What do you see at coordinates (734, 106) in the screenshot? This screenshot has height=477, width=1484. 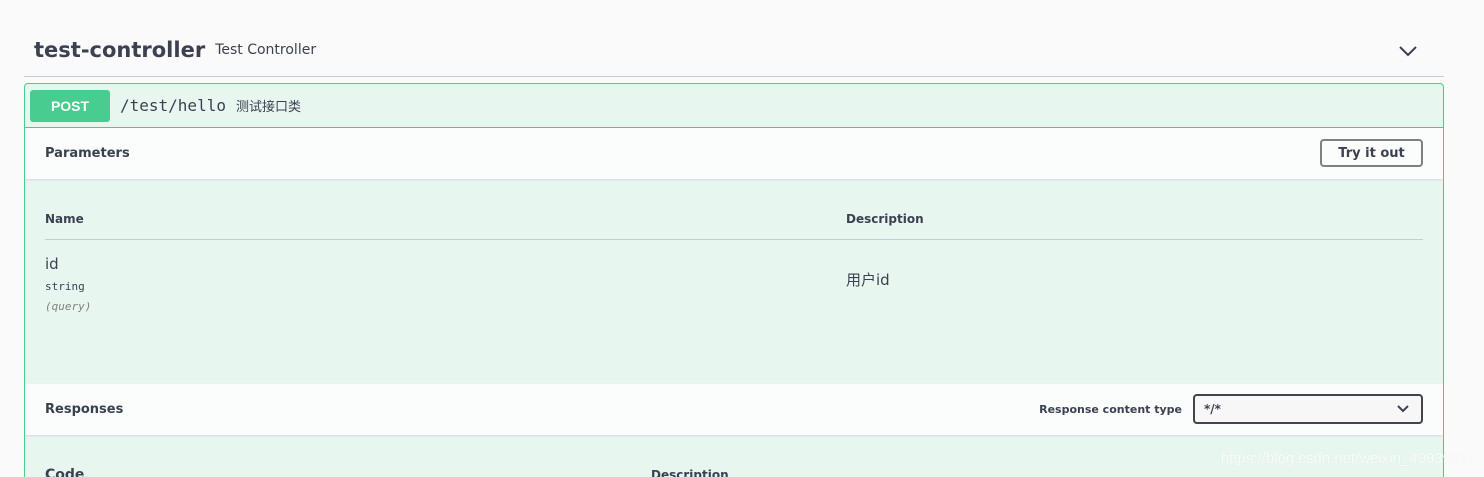 I see `operation-summary: POST /test/hello 测试接口类` at bounding box center [734, 106].